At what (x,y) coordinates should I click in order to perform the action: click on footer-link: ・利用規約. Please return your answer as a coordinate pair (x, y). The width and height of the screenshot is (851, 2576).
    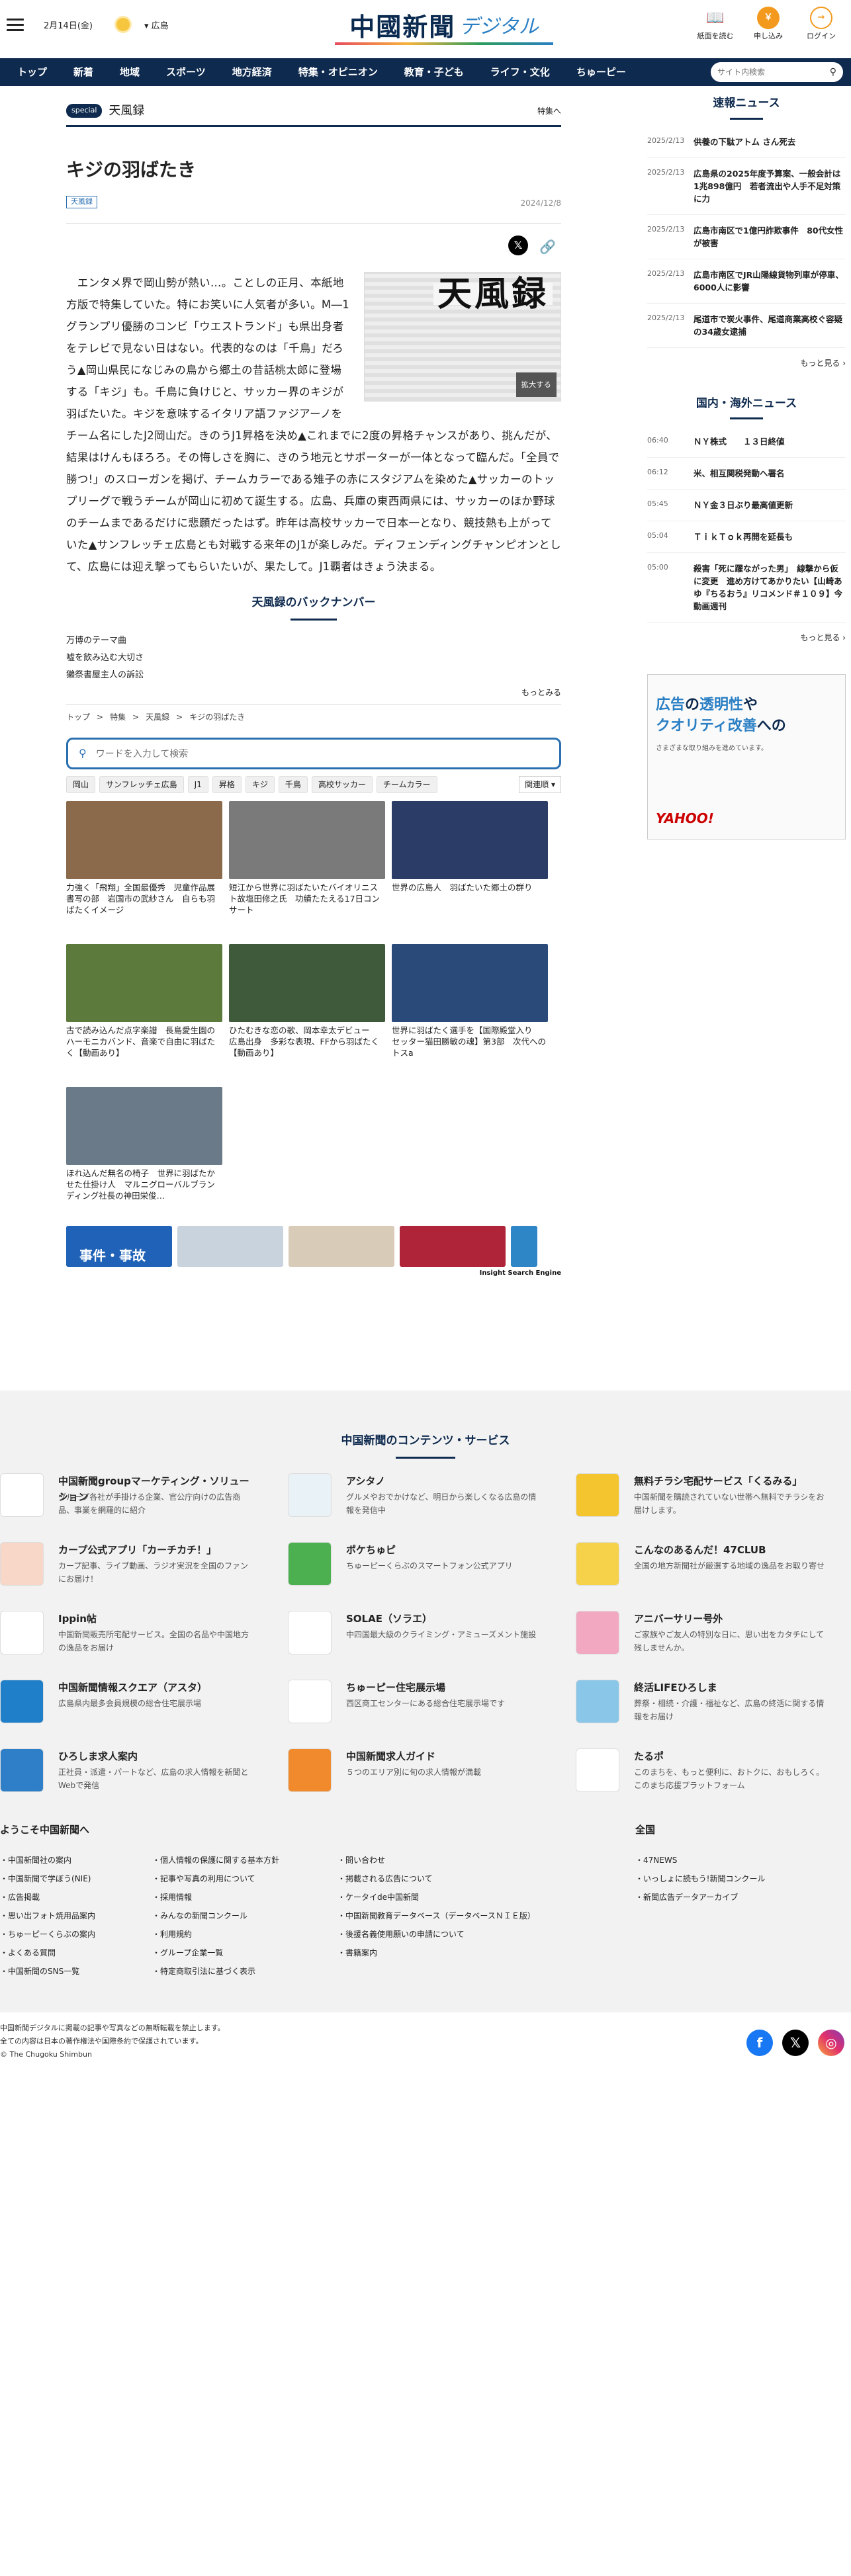
    Looking at the image, I should click on (215, 1935).